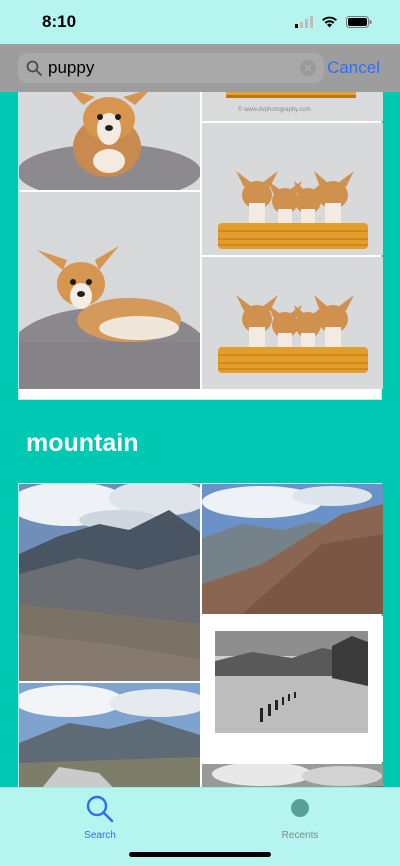 Image resolution: width=400 pixels, height=866 pixels. What do you see at coordinates (200, 22) in the screenshot?
I see `status-bar: 8:10` at bounding box center [200, 22].